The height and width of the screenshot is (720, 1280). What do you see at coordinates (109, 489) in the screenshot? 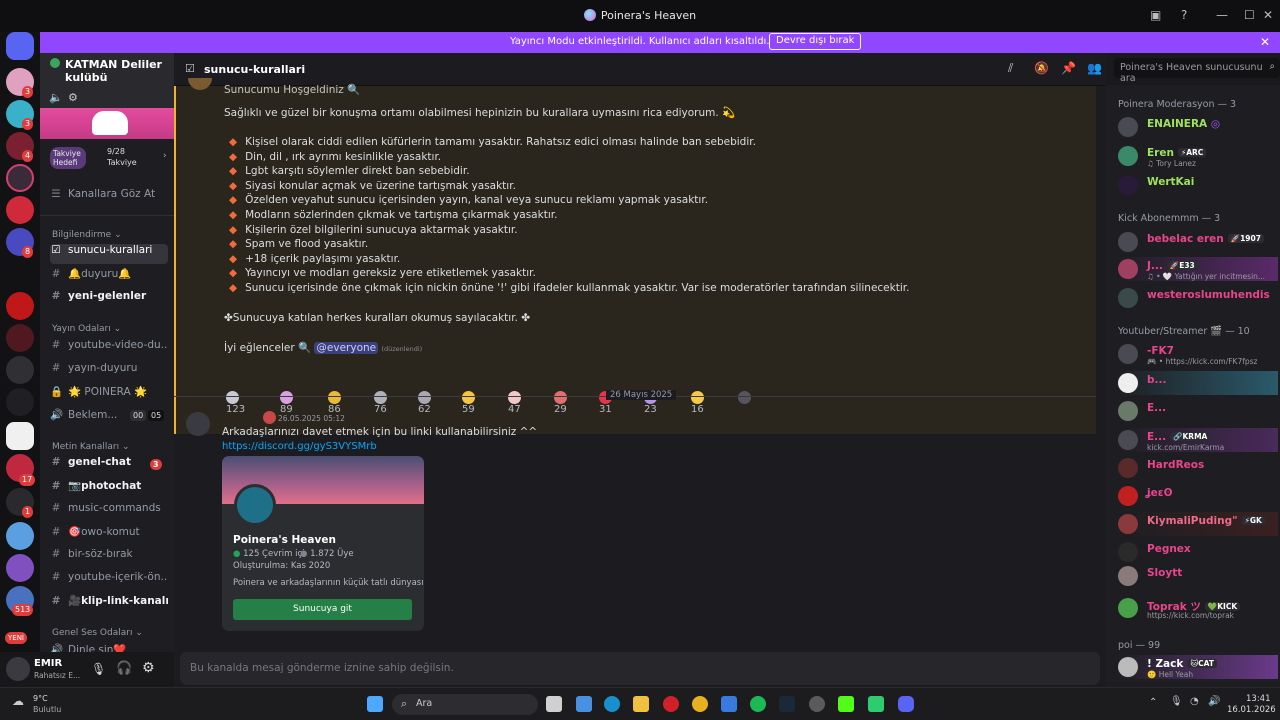
I see `channel-photo: # 📷photochat` at bounding box center [109, 489].